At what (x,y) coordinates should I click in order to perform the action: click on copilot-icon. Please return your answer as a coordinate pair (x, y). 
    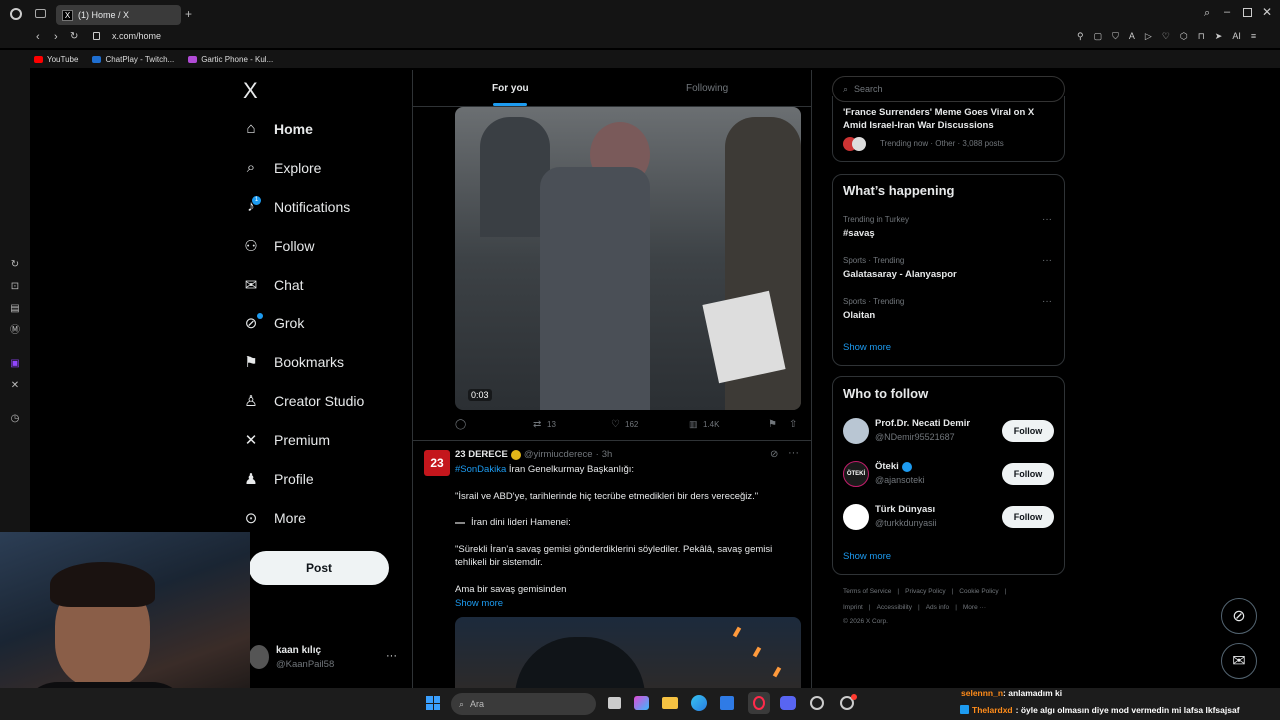
    Looking at the image, I should click on (641, 703).